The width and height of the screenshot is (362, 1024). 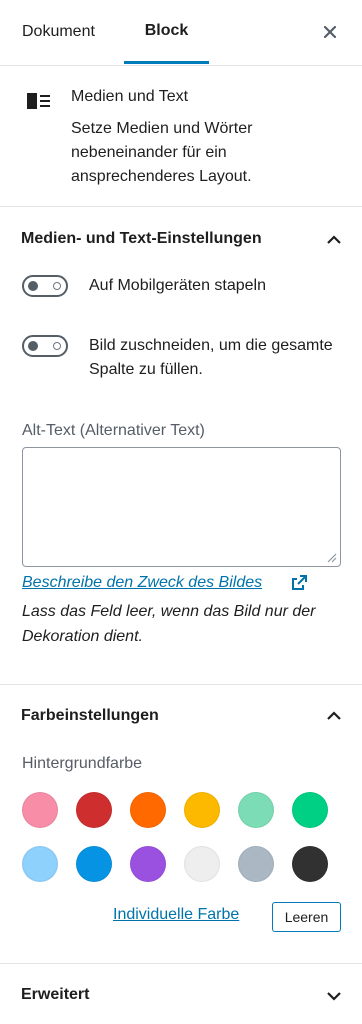 I want to click on close-button, so click(x=330, y=32).